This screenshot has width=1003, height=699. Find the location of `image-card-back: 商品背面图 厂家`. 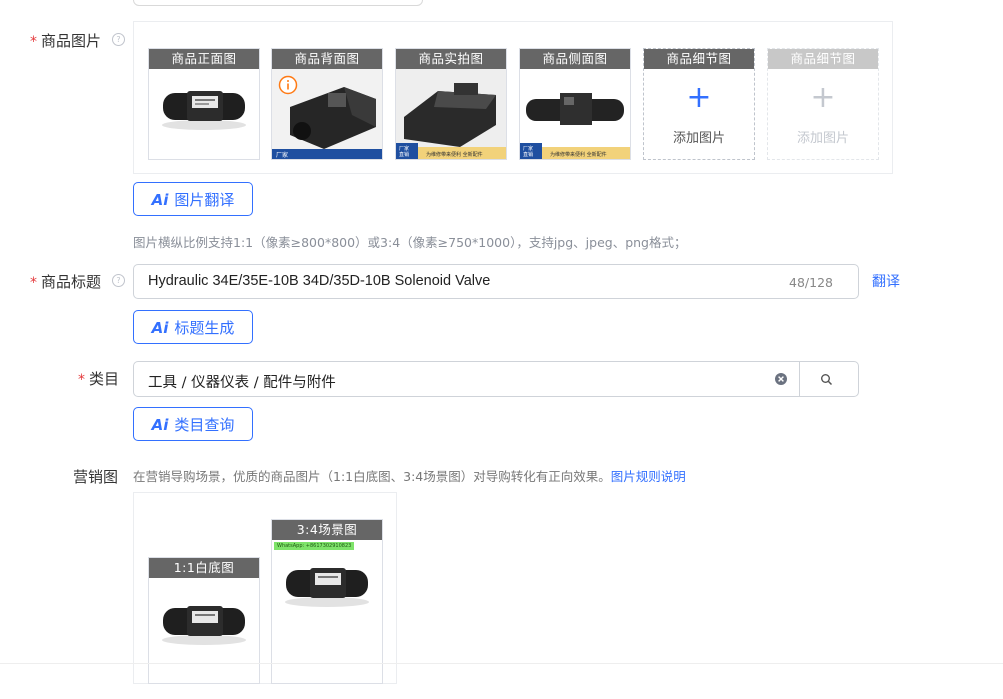

image-card-back: 商品背面图 厂家 is located at coordinates (327, 104).